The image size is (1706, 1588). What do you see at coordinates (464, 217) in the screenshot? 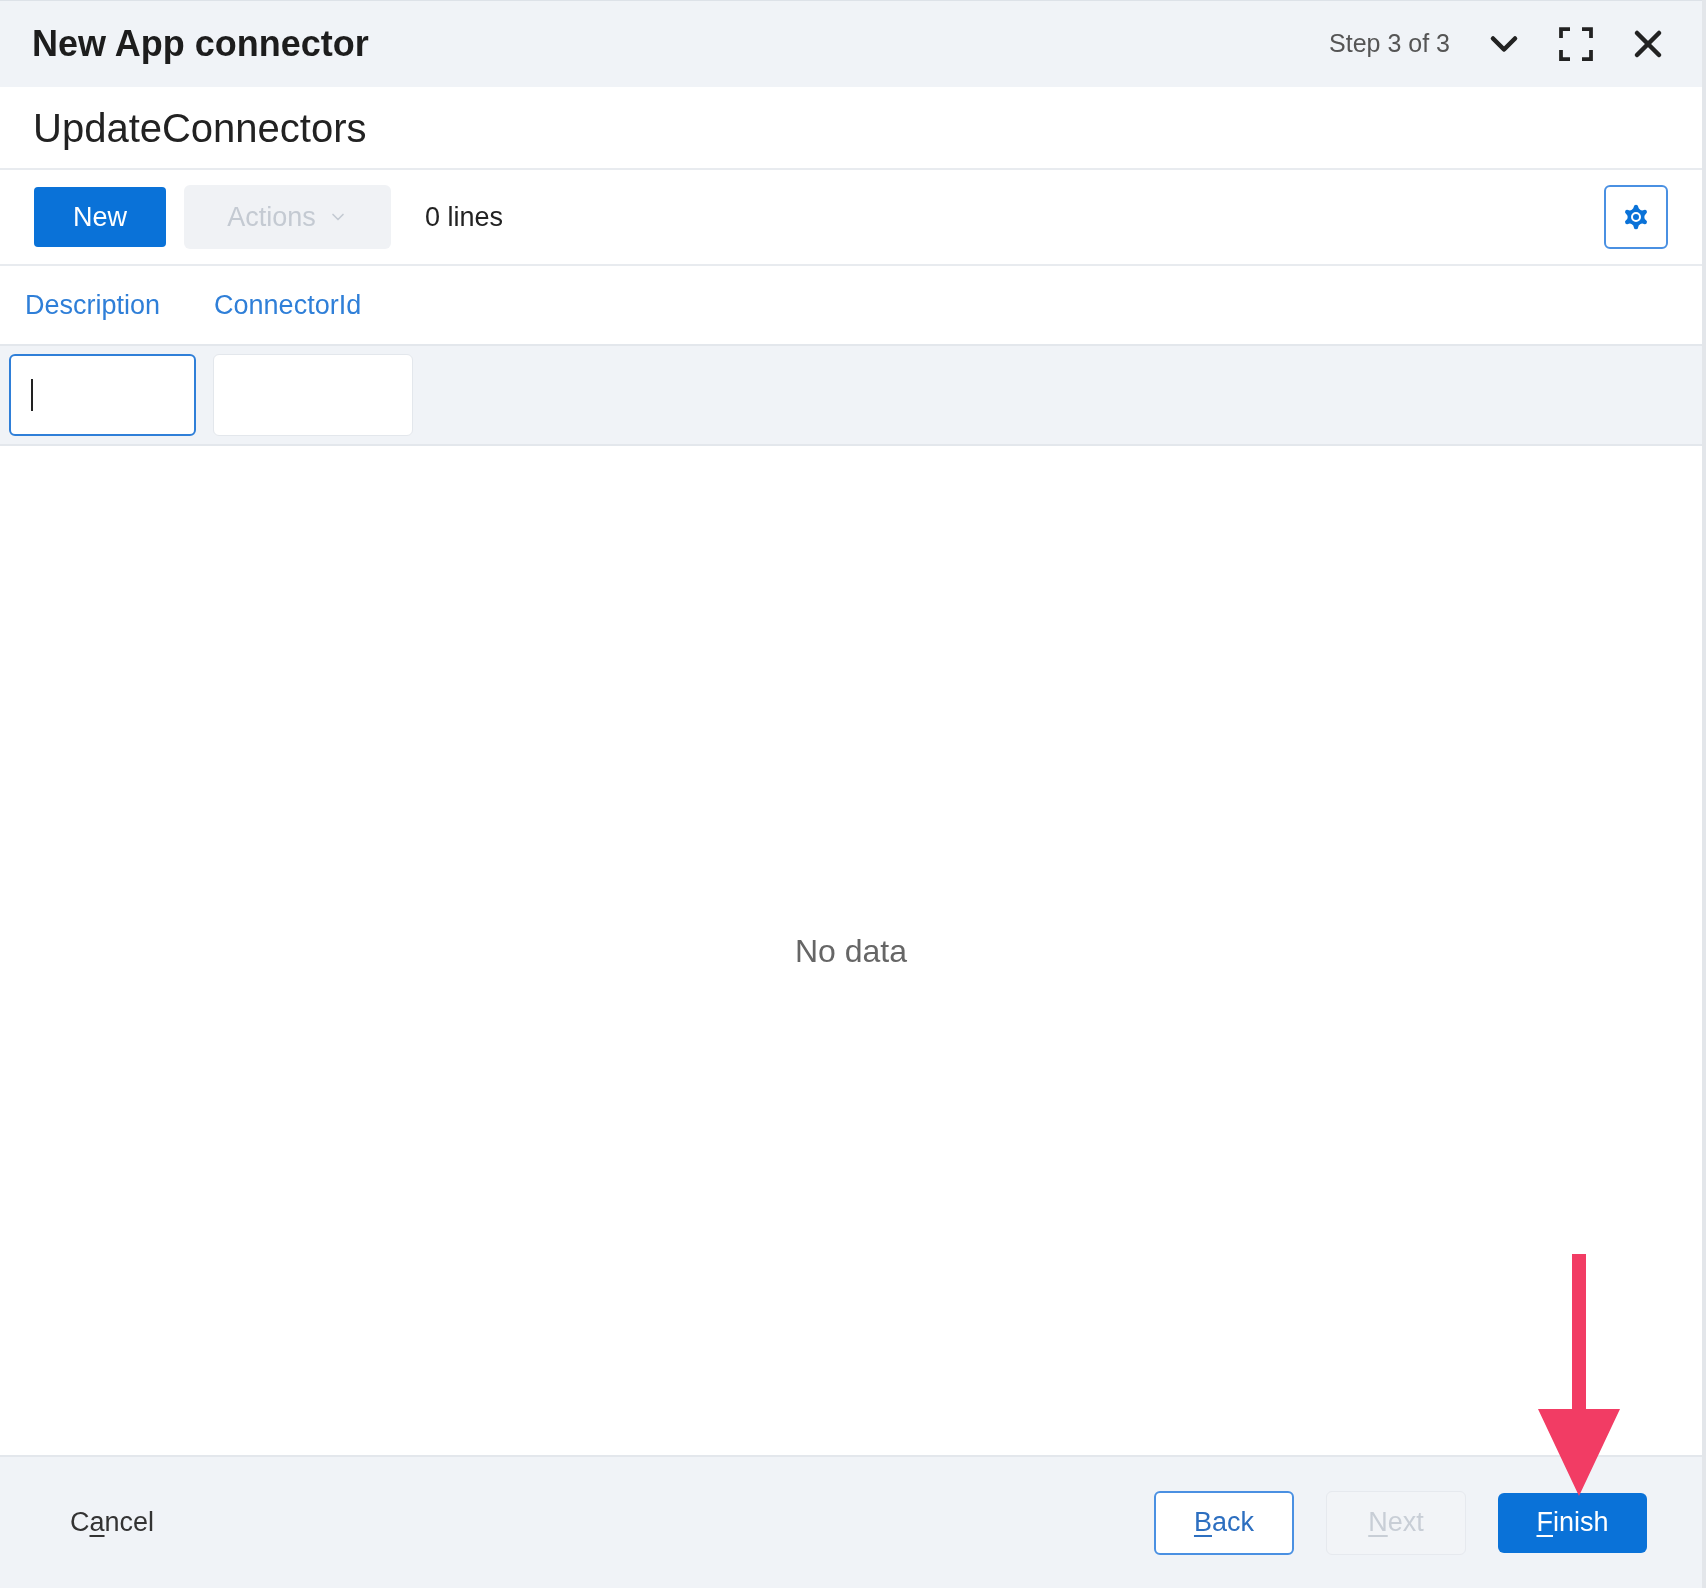
I see `line-count: 0 lines` at bounding box center [464, 217].